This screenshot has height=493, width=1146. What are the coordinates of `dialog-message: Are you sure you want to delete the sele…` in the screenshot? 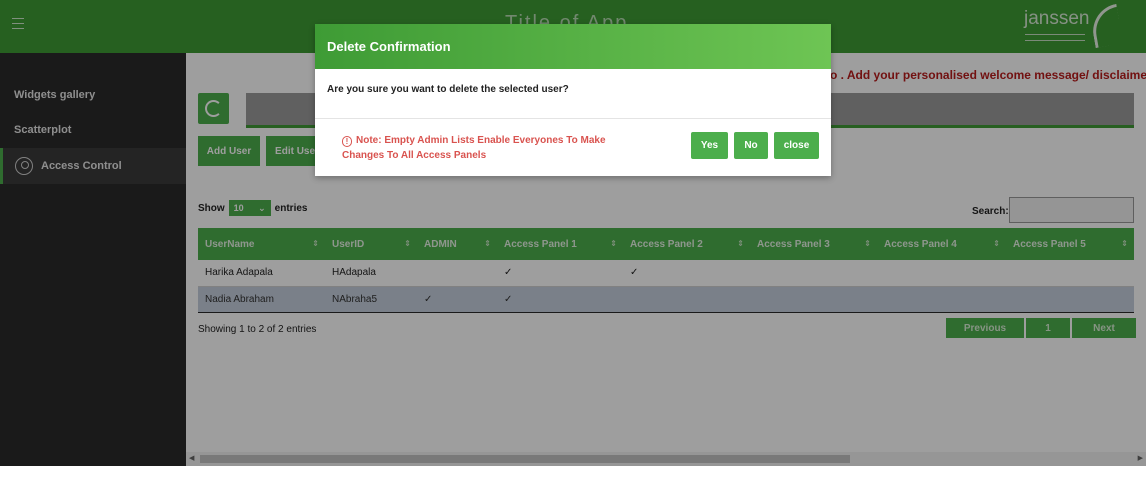 It's located at (573, 94).